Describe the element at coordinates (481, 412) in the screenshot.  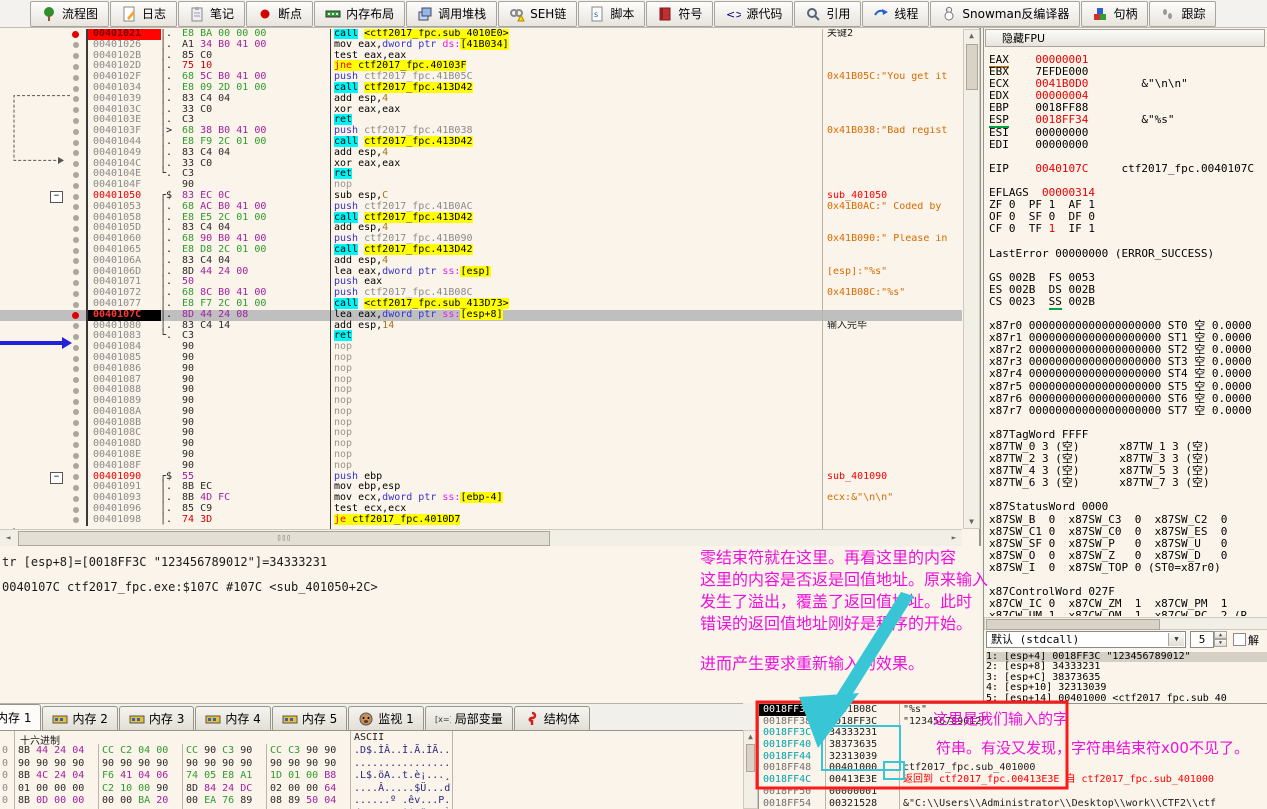
I see `disasm-row: 0040108A 90 nop` at that location.